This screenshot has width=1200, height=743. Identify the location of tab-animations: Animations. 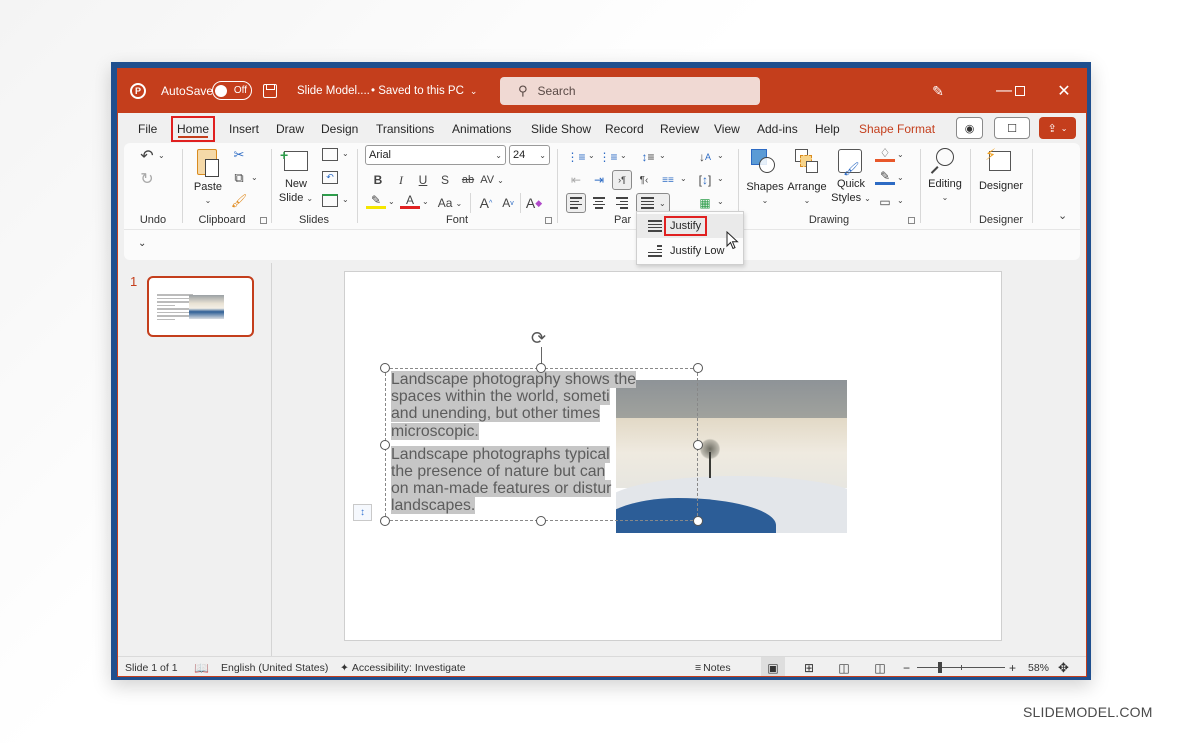
(481, 129).